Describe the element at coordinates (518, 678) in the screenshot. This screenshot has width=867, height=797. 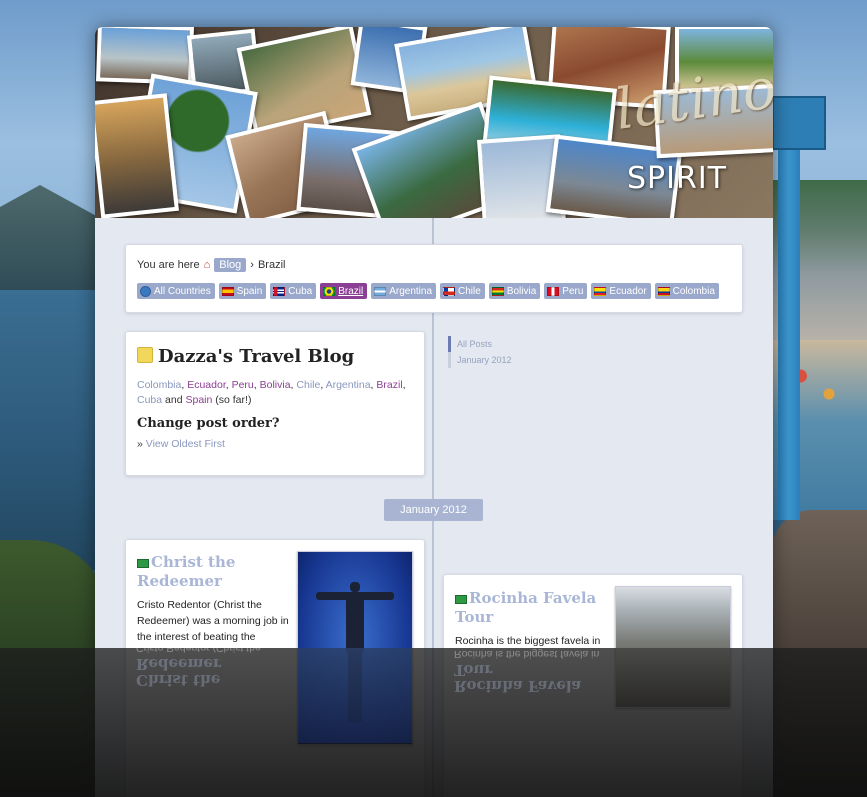
I see `reflected-title: Rocinha Favela Tour` at that location.